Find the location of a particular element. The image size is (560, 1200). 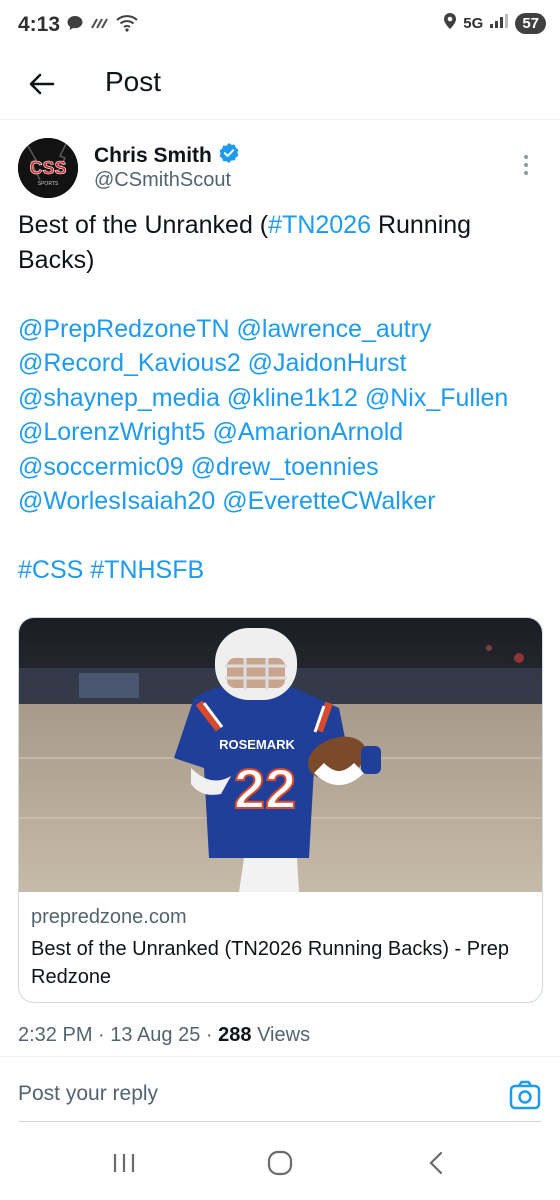

mention-line: @LorenzWright5 @AmarionArnold is located at coordinates (280, 432).